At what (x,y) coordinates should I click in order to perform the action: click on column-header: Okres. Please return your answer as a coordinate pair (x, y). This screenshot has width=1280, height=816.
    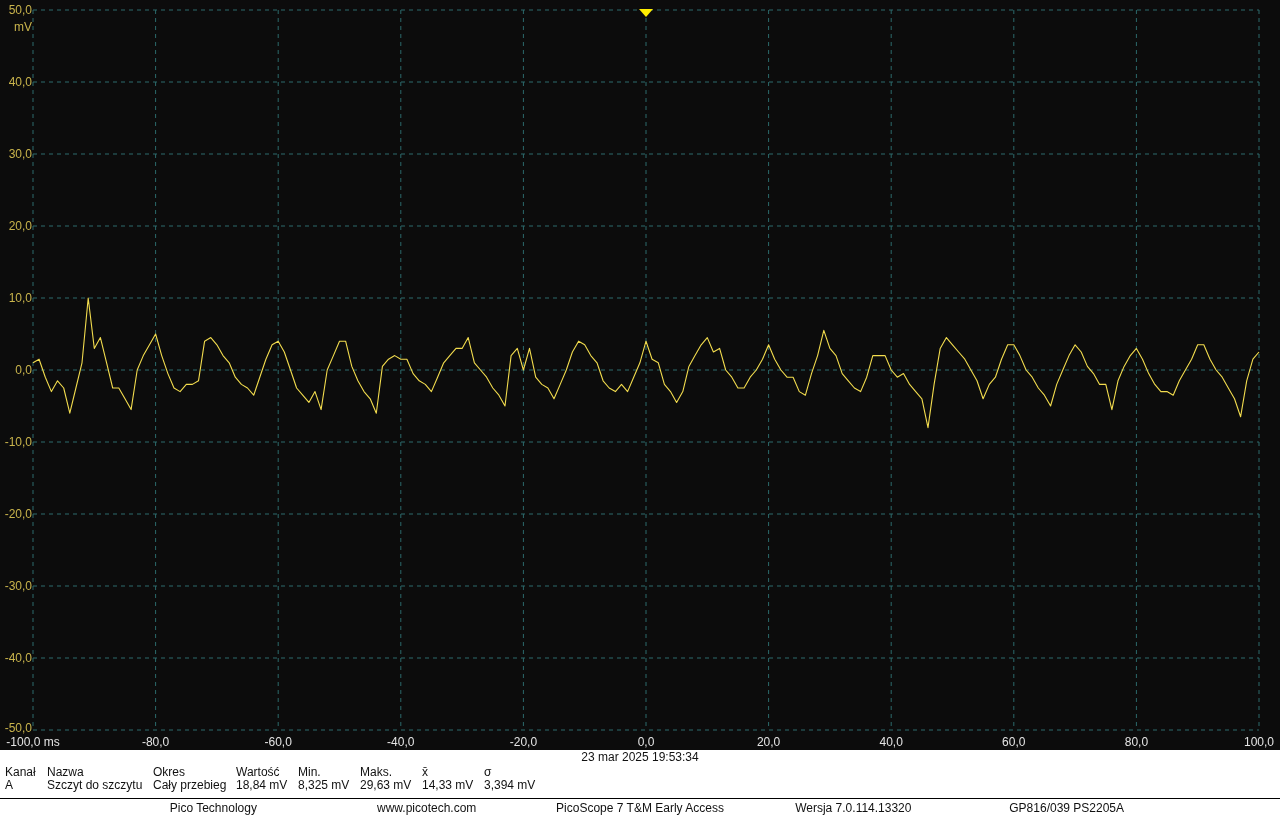
    Looking at the image, I should click on (169, 772).